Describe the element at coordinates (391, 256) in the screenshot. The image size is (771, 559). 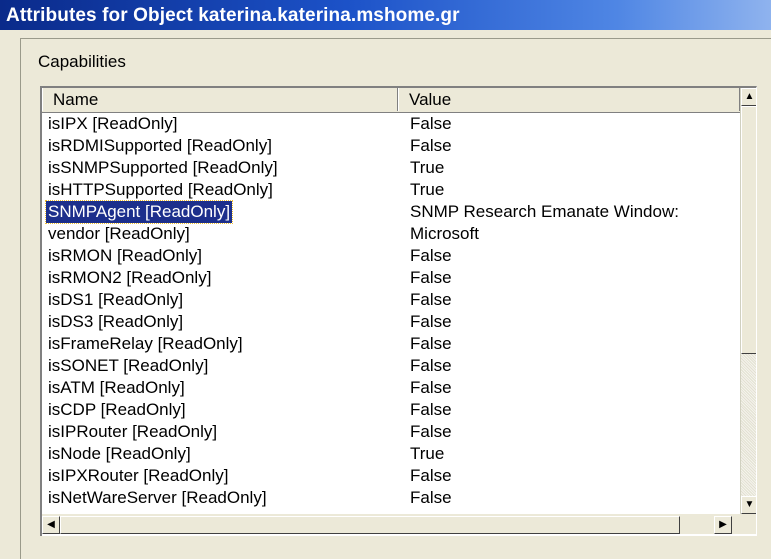
I see `list-item: isRMON [ReadOnly] False` at that location.